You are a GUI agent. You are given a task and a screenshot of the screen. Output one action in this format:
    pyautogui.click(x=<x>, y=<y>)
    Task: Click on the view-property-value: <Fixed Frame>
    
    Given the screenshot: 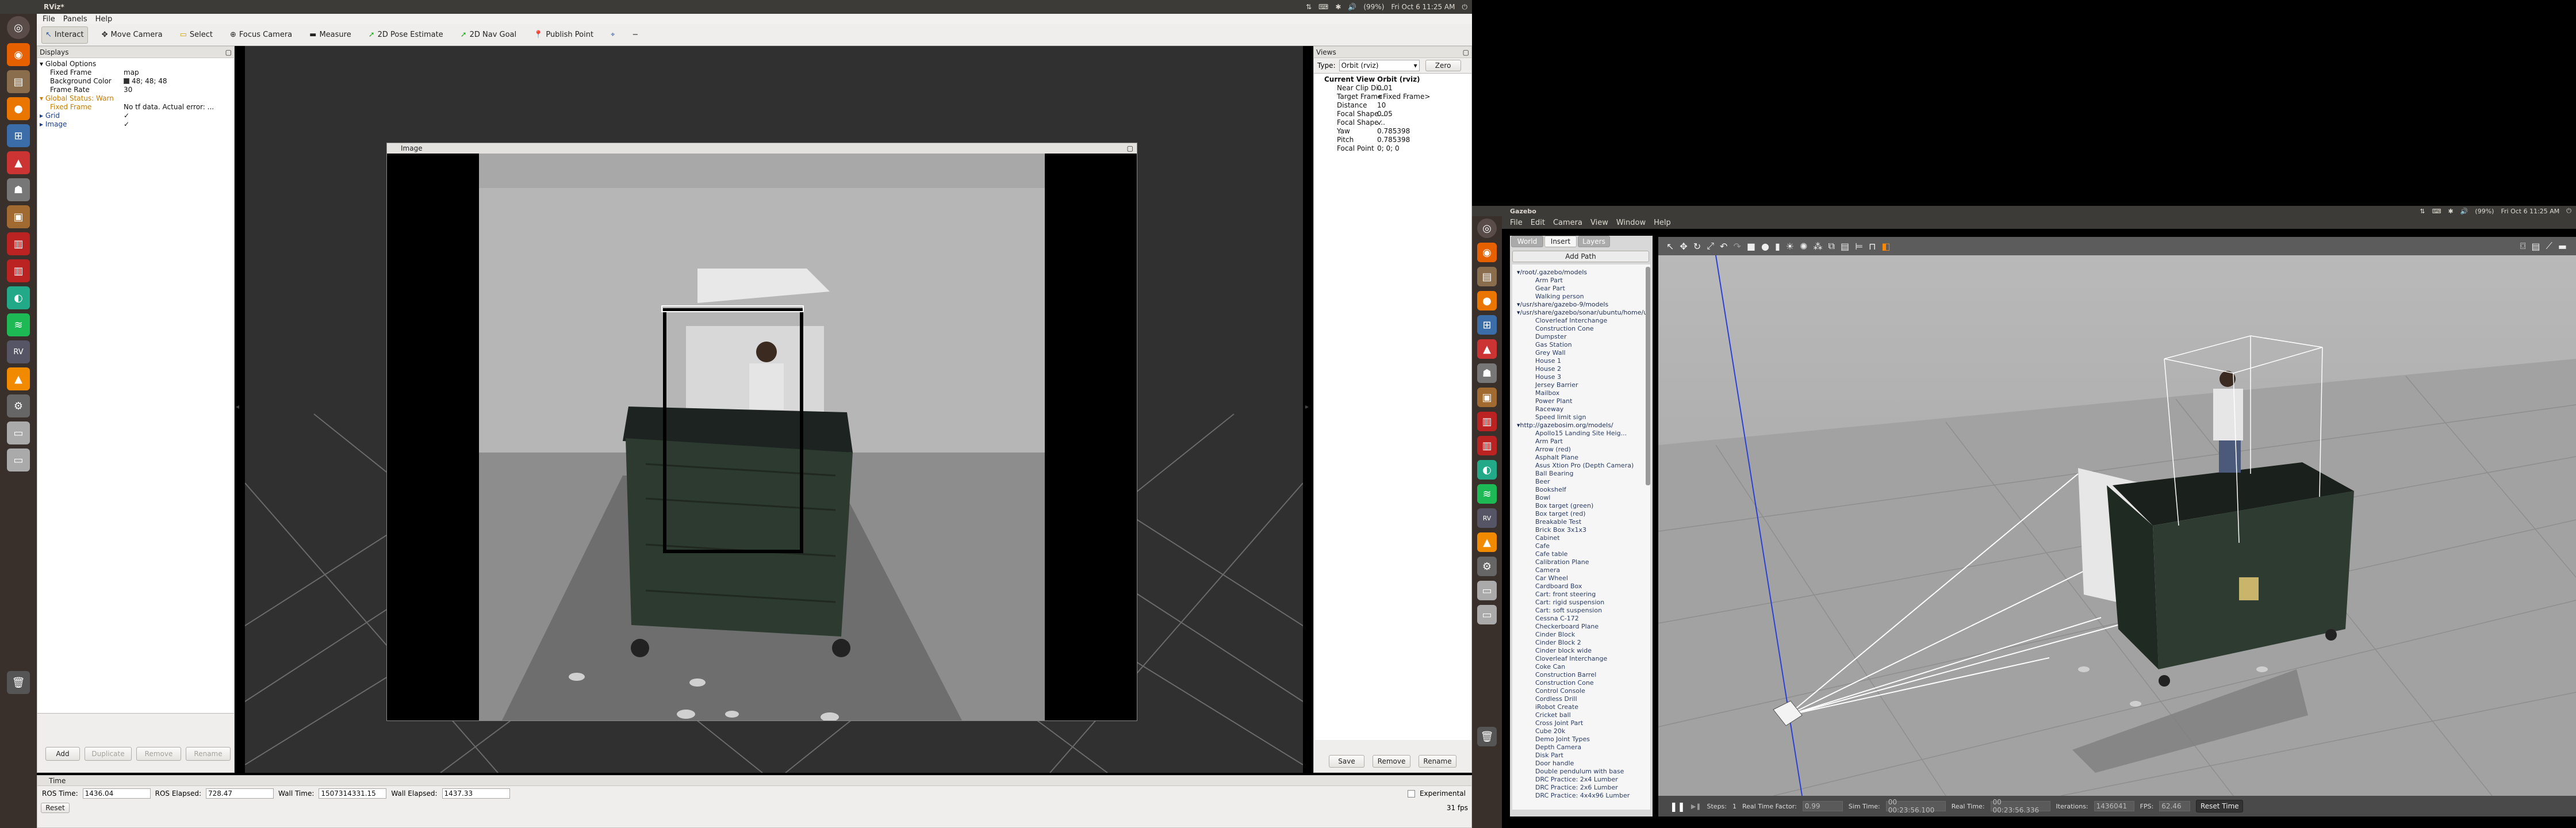 What is the action you would take?
    pyautogui.click(x=1403, y=97)
    